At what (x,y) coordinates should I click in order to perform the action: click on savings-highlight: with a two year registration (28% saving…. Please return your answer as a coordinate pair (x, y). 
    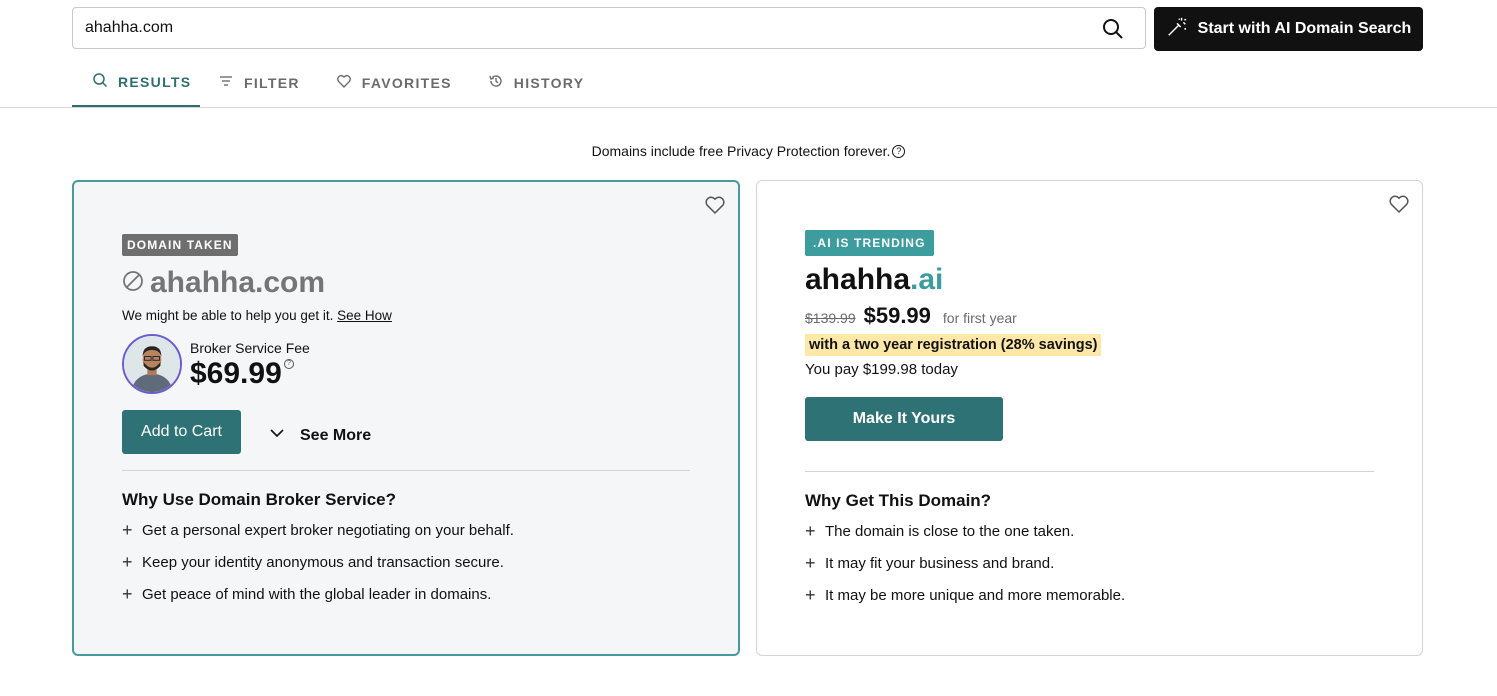
    Looking at the image, I should click on (953, 345).